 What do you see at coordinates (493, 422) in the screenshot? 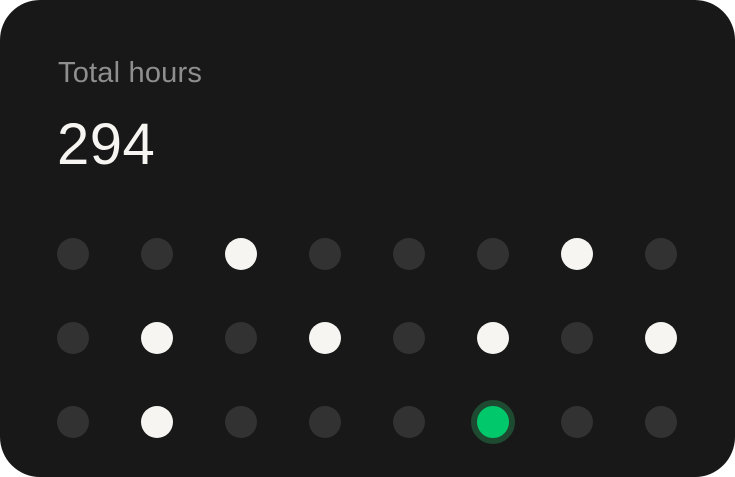
I see `current-hour-dot` at bounding box center [493, 422].